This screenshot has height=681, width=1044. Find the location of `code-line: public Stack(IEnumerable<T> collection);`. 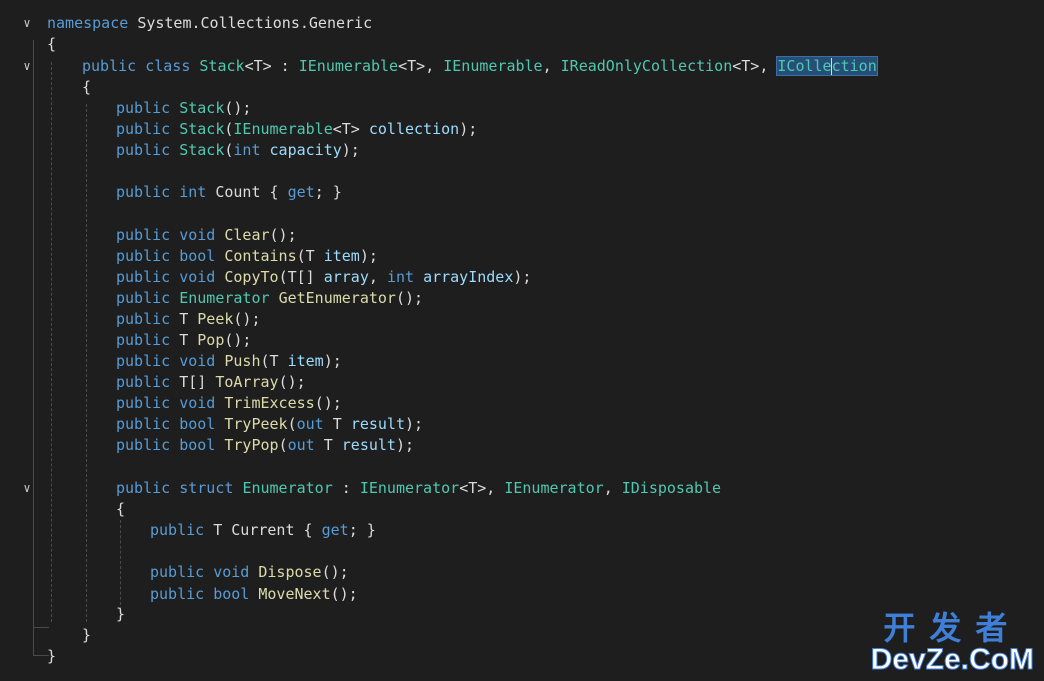

code-line: public Stack(IEnumerable<T> collection); is located at coordinates (297, 129).